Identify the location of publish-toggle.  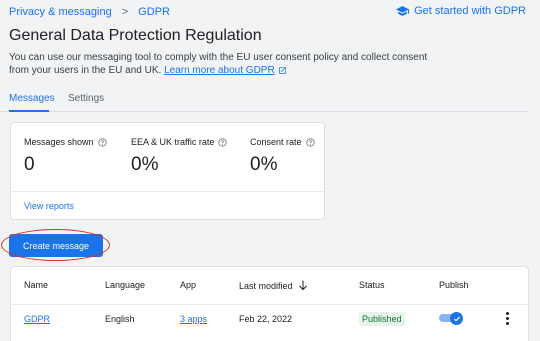
(451, 318).